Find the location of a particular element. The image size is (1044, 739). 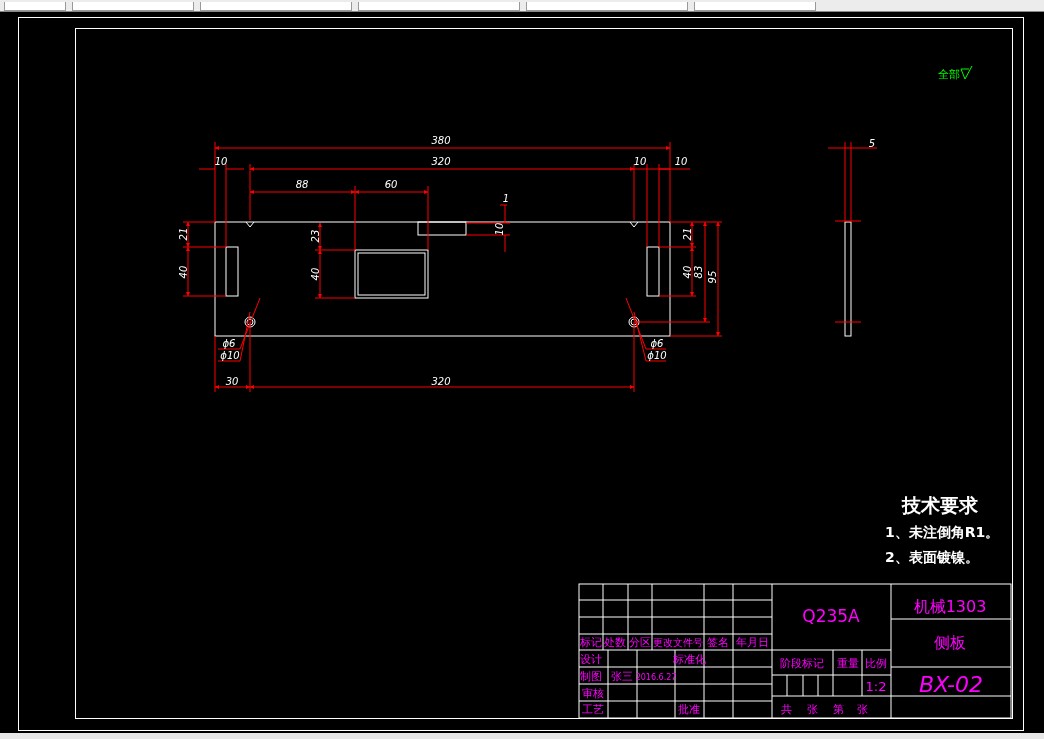

title-block-text: 设计 is located at coordinates (591, 660).